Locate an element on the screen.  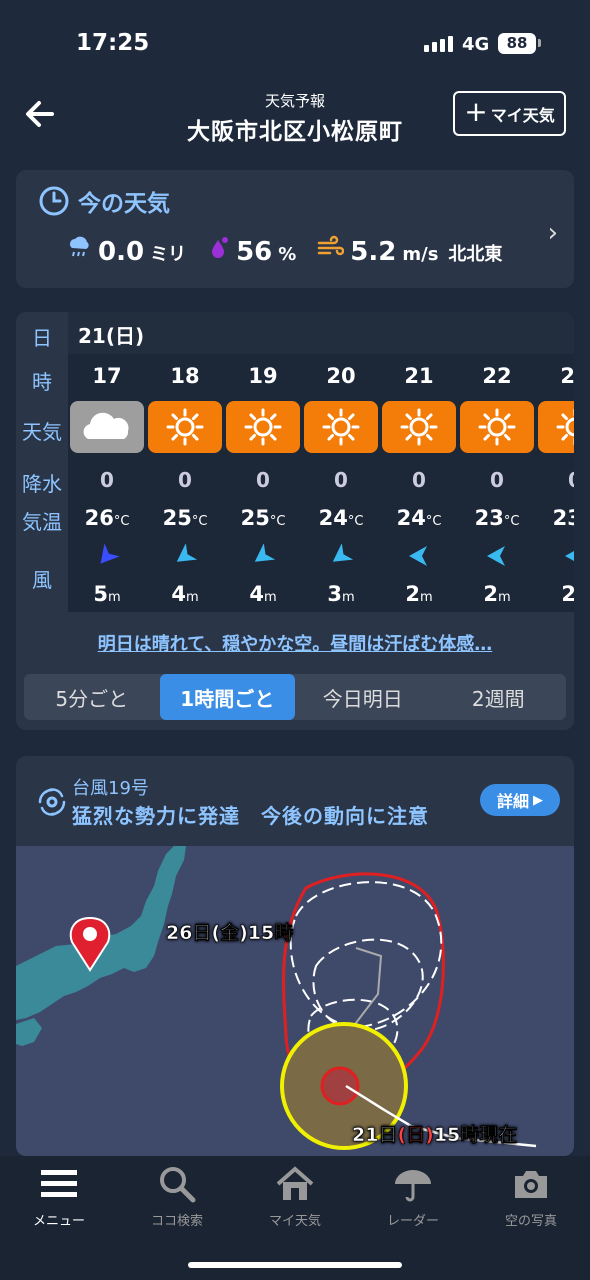
tab-sky-photos: 空の写真 is located at coordinates (531, 1204).